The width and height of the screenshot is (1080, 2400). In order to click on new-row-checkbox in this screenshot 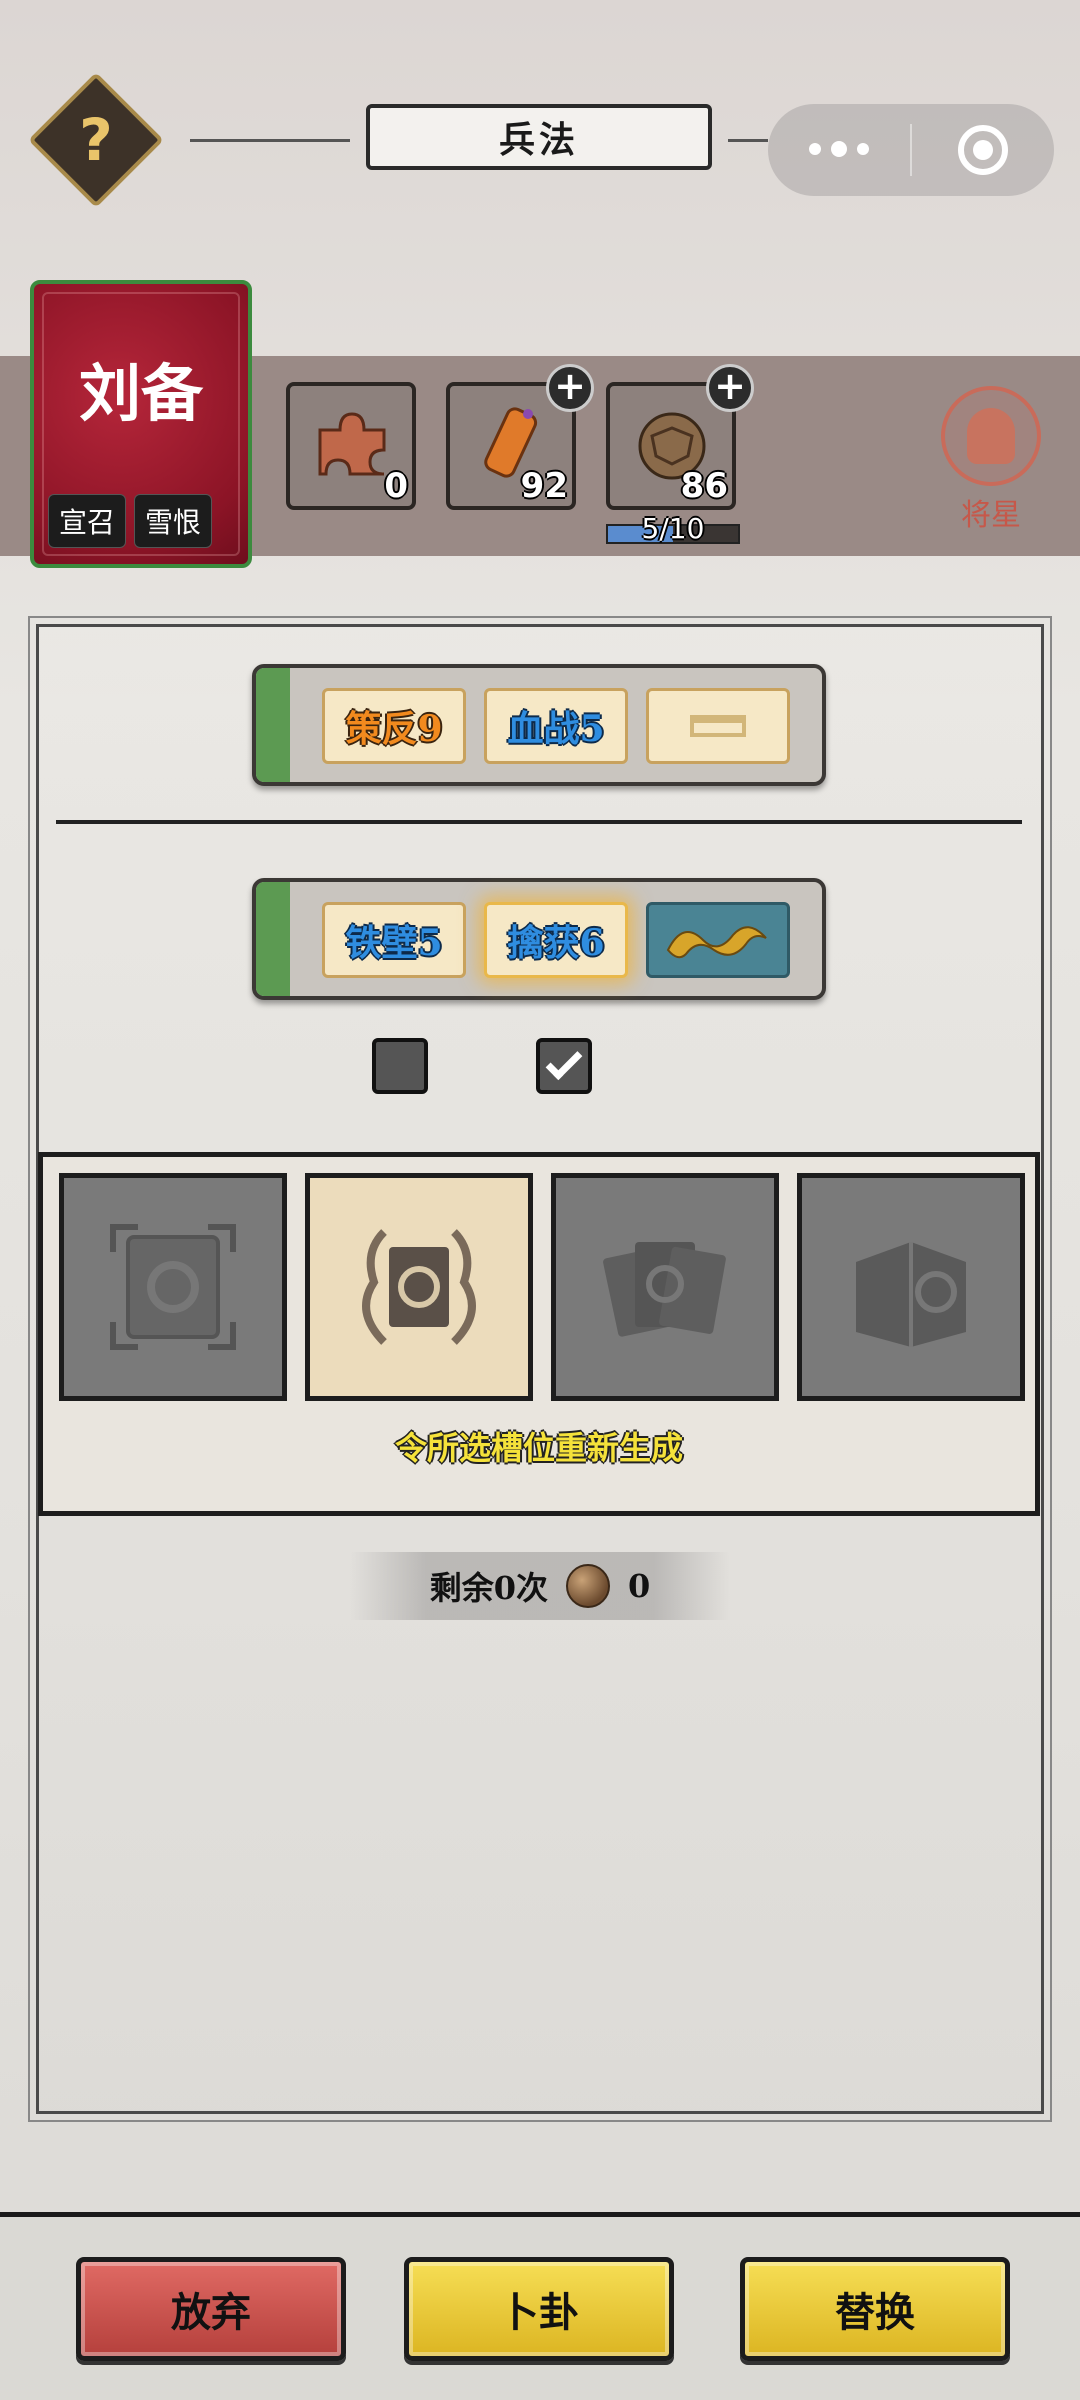, I will do `click(564, 1066)`.